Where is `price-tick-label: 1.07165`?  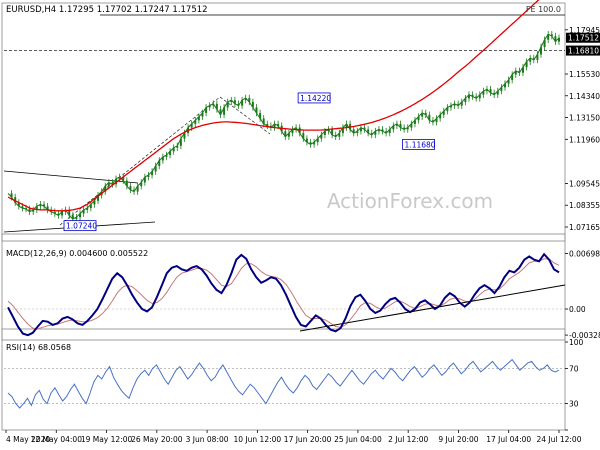 price-tick-label: 1.07165 is located at coordinates (584, 227).